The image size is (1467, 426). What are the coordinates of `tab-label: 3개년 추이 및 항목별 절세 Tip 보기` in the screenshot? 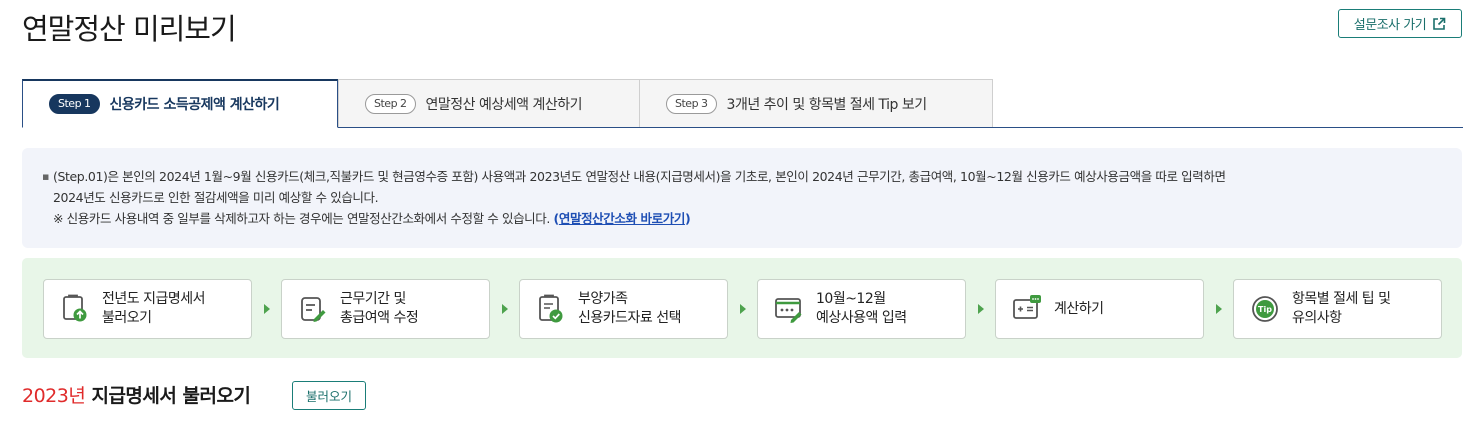 It's located at (827, 104).